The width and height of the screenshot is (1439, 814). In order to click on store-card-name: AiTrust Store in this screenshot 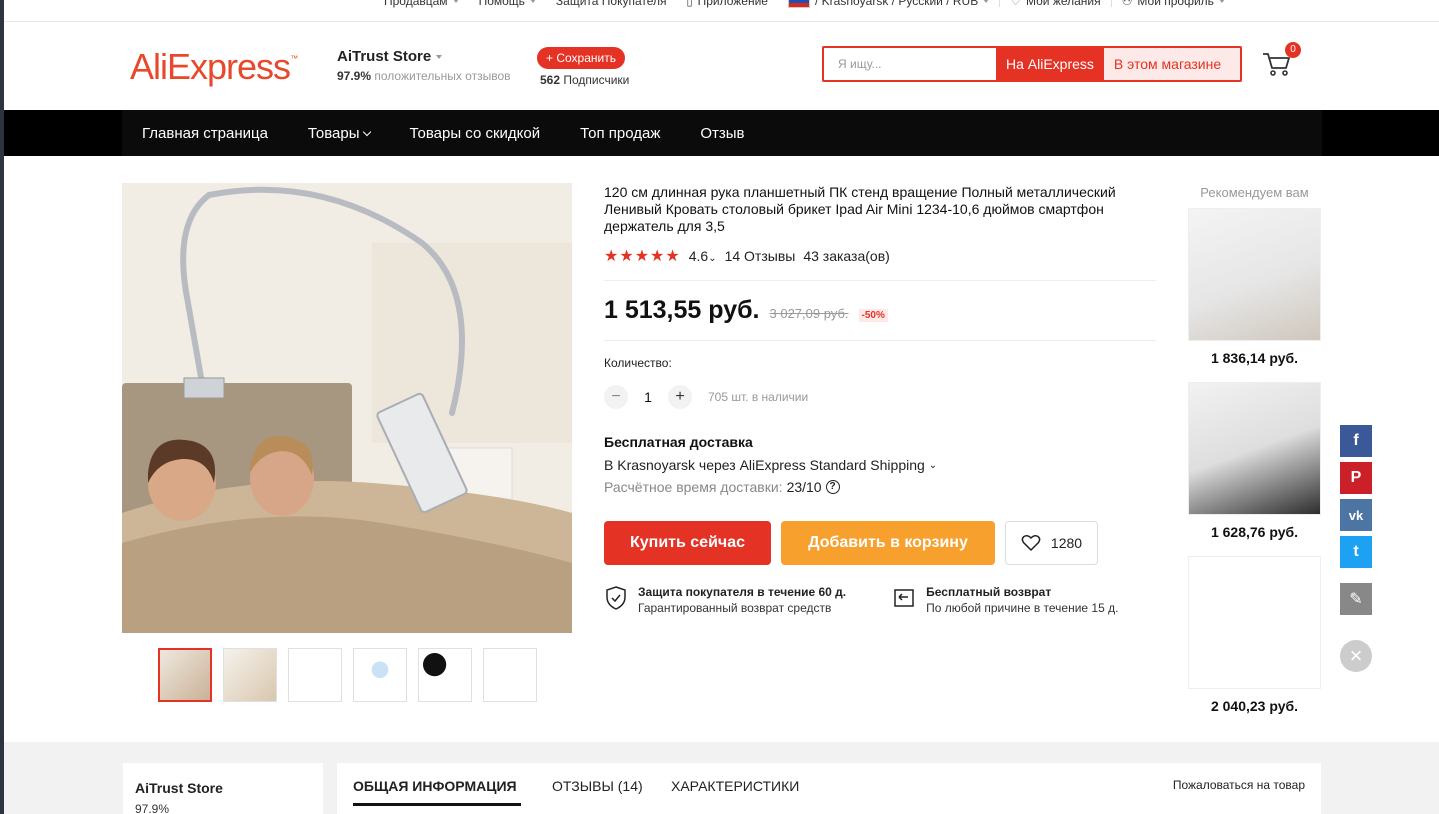, I will do `click(223, 788)`.